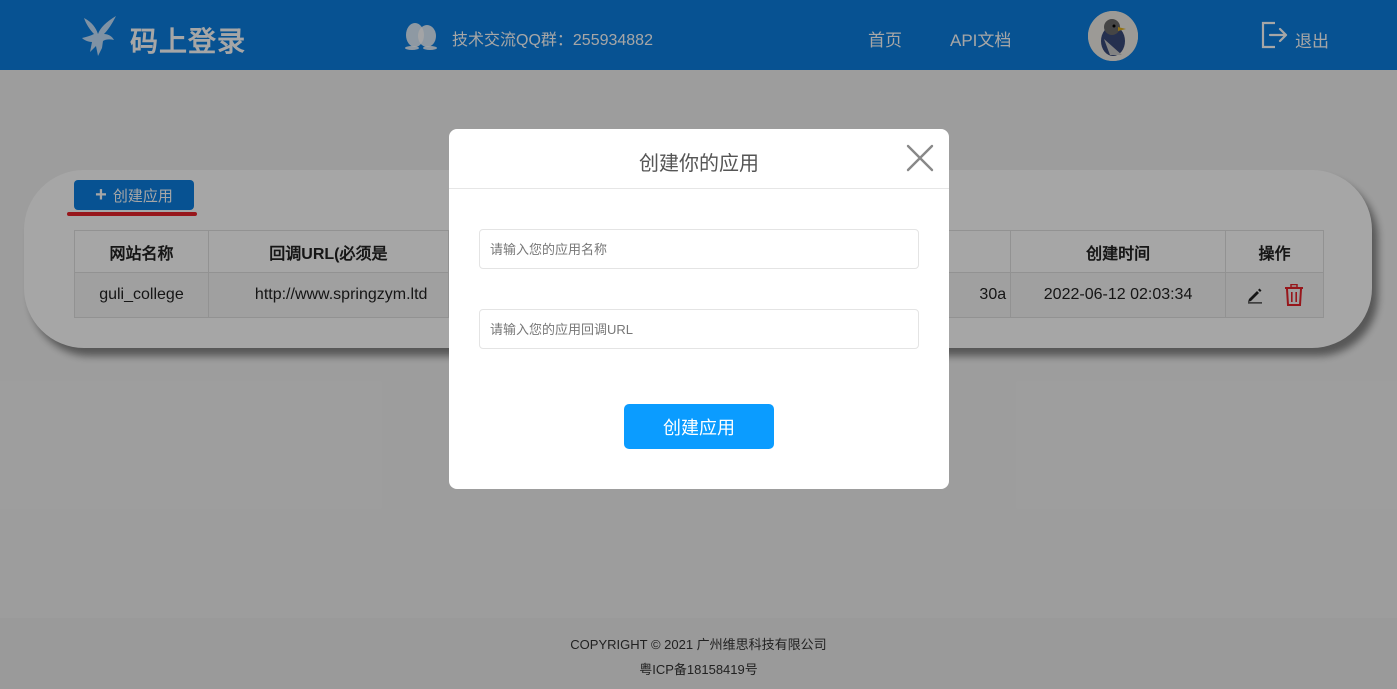 This screenshot has height=689, width=1397. I want to click on submit-create-app-button: 创建应用, so click(699, 426).